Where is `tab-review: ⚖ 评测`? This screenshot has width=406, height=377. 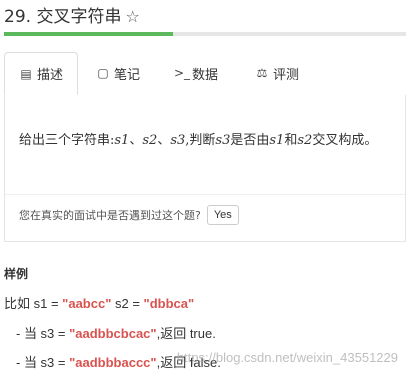 tab-review: ⚖ 评测 is located at coordinates (277, 73).